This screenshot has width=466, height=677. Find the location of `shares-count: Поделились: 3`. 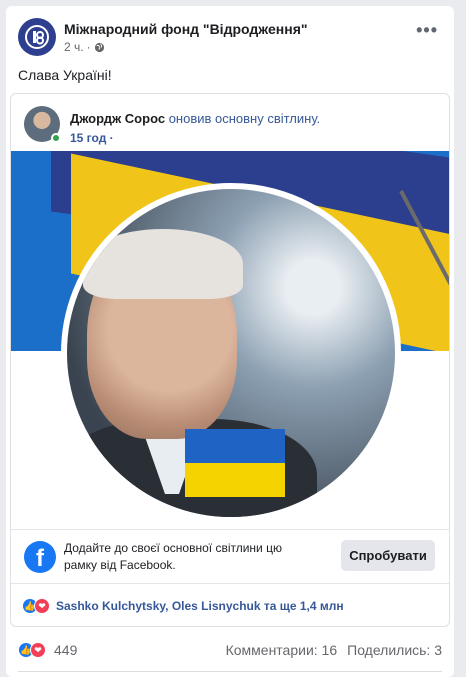

shares-count: Поделились: 3 is located at coordinates (394, 650).